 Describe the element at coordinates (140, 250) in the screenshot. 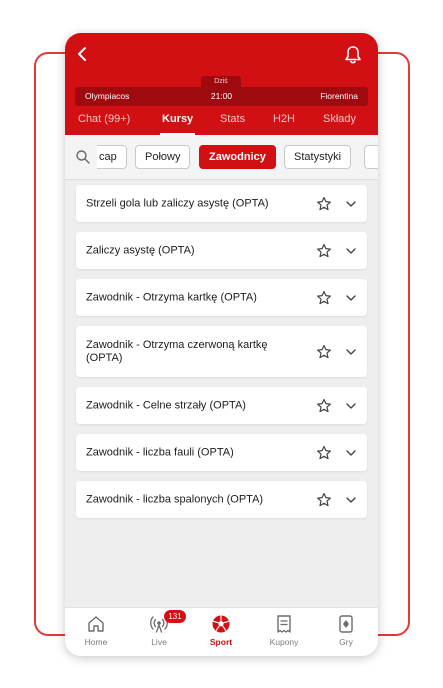

I see `market-label: Zaliczy asystę (OPTA)` at that location.